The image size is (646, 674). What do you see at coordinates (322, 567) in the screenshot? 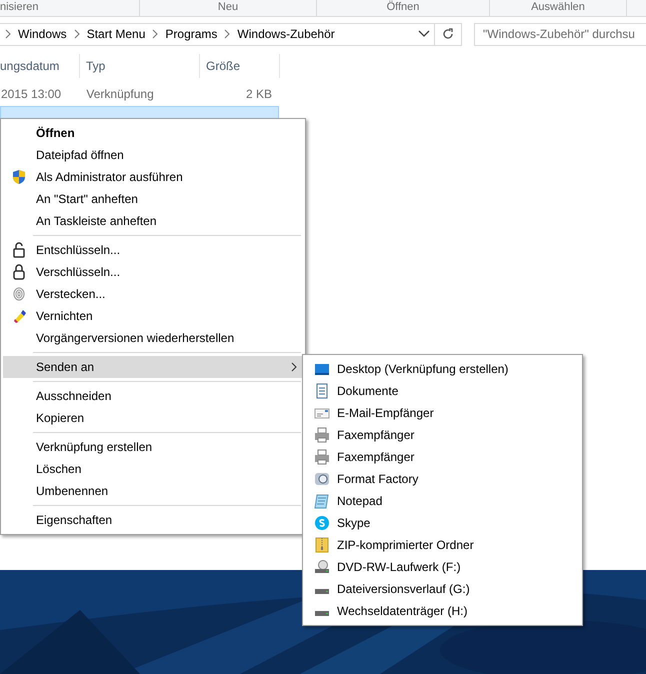
I see `disc-drive-icon` at bounding box center [322, 567].